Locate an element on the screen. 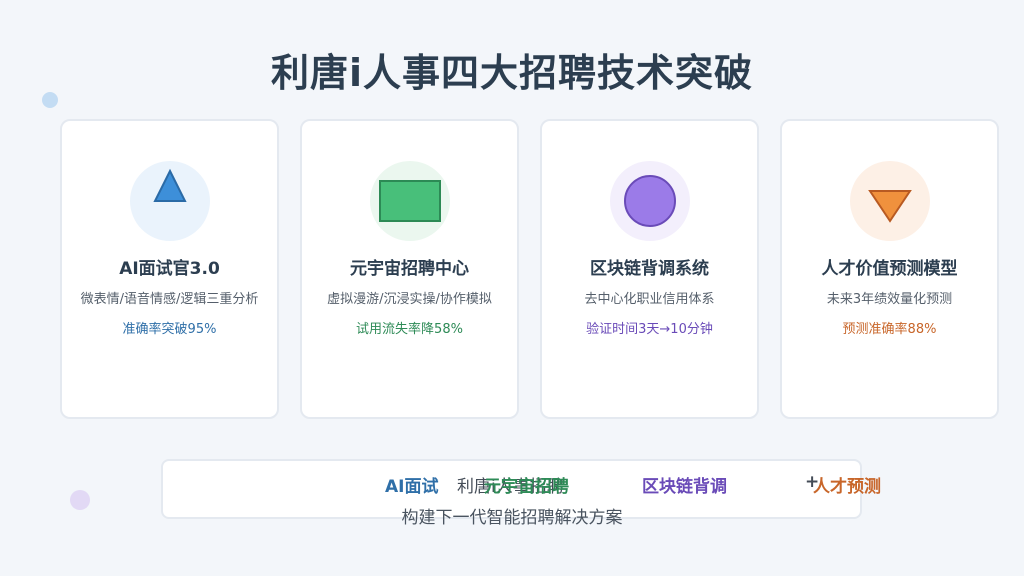 The height and width of the screenshot is (576, 1024). card-stat: 准确率突破95% is located at coordinates (169, 329).